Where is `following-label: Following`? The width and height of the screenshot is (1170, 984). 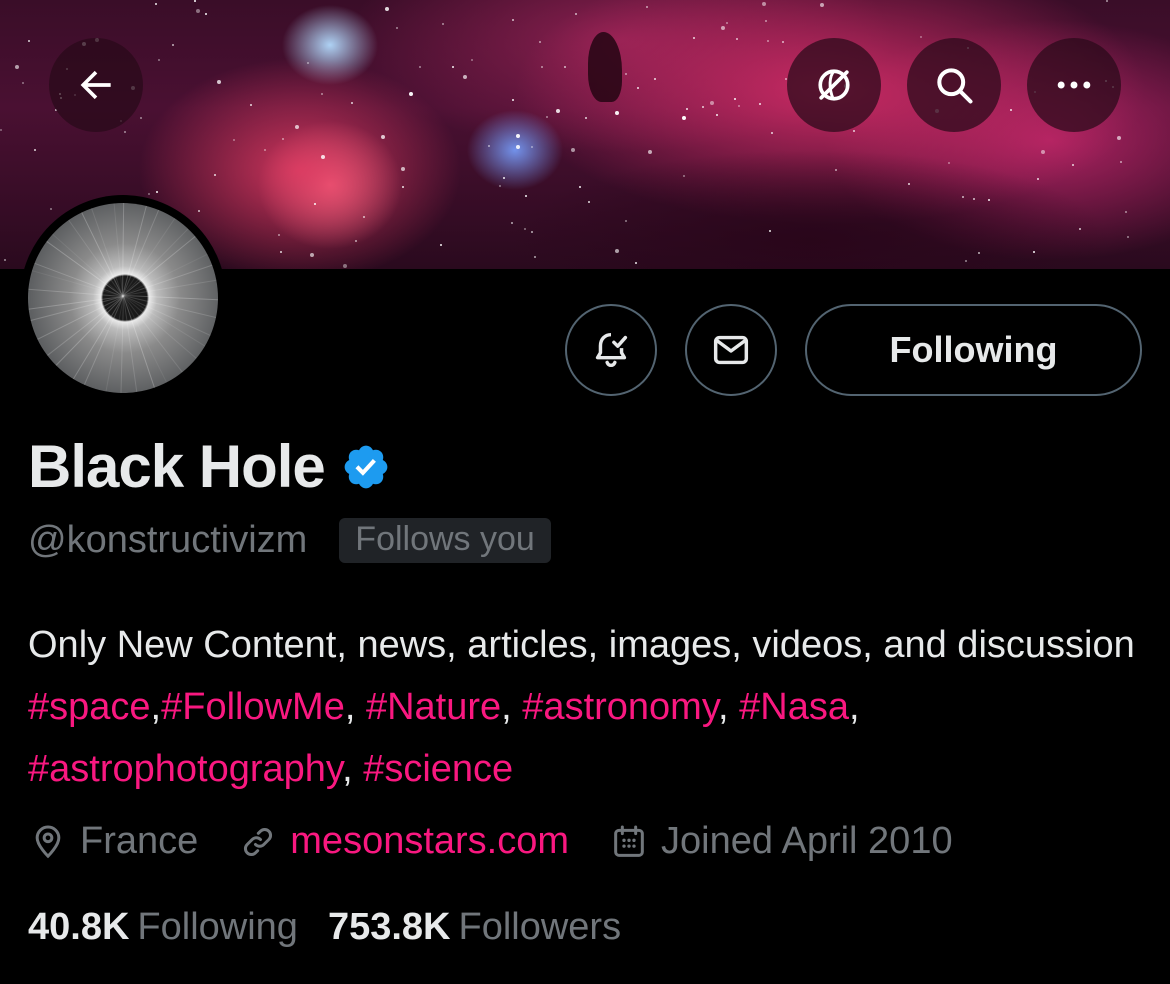 following-label: Following is located at coordinates (217, 927).